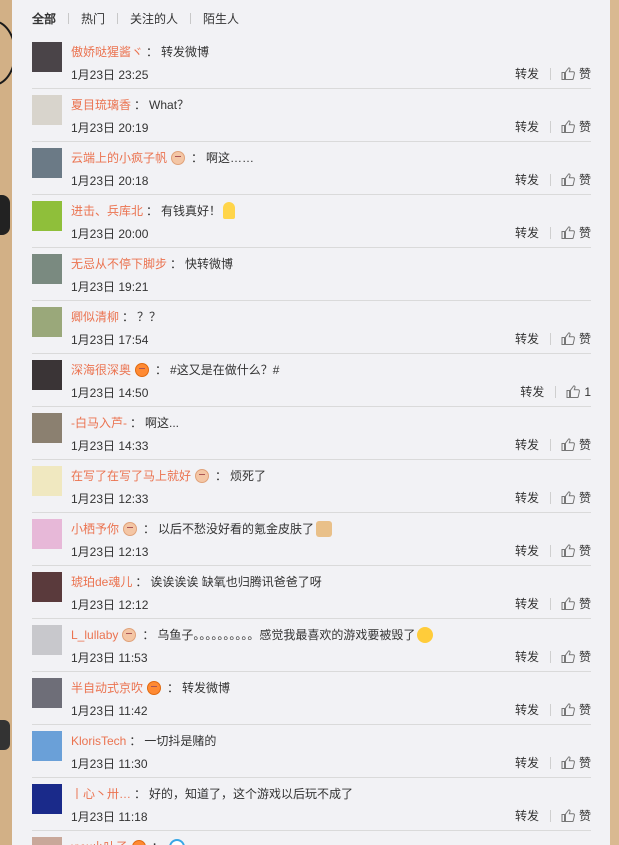 This screenshot has width=619, height=845. Describe the element at coordinates (119, 263) in the screenshot. I see `username-link: 无忌从不停下脚步` at that location.